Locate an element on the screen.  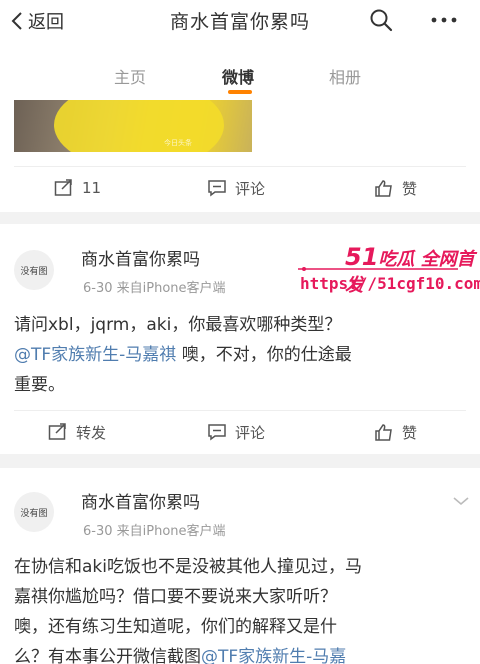
post-text-line: 重要。 is located at coordinates (39, 385).